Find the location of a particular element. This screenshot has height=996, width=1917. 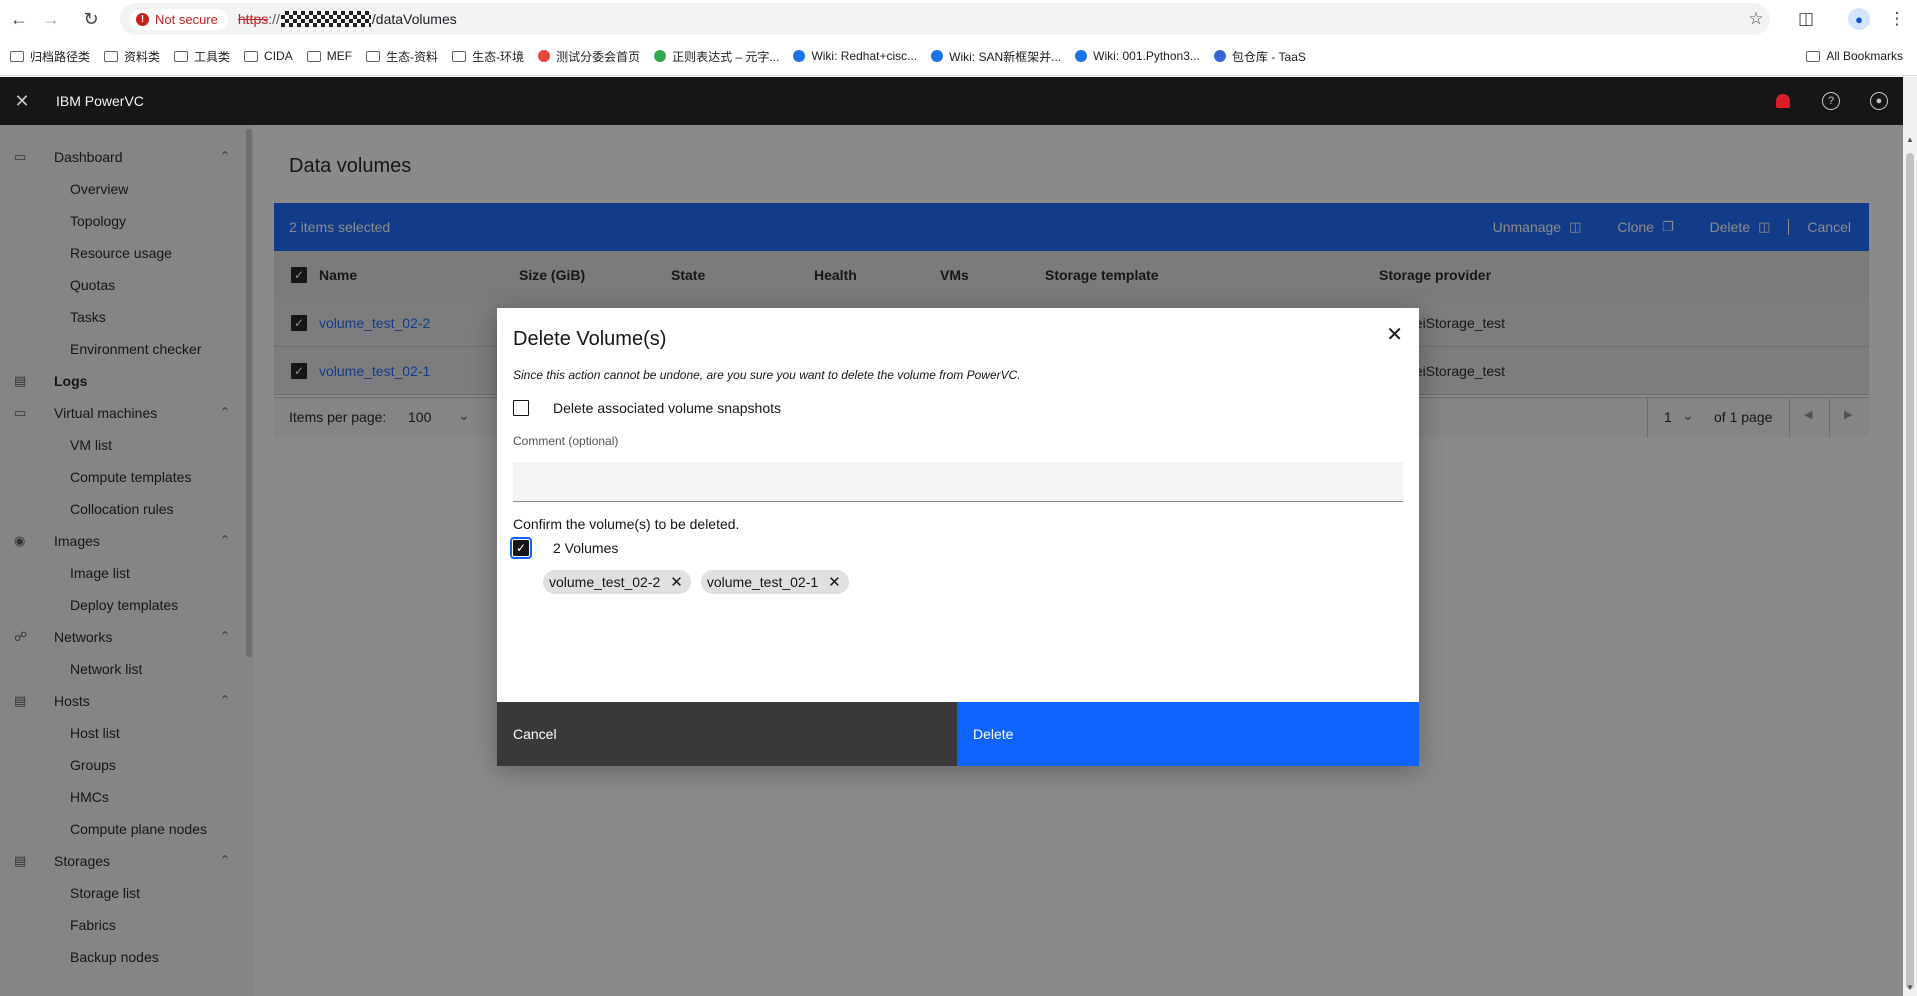

delete-snapshots-checkbox is located at coordinates (521, 408).